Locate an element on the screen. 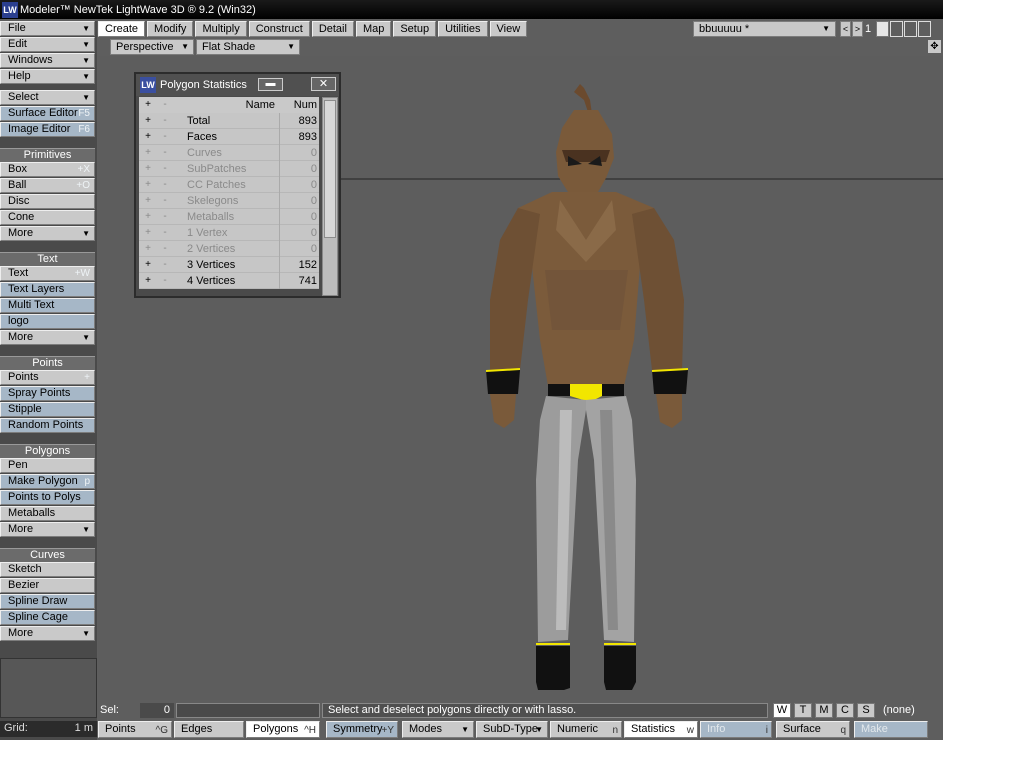 The width and height of the screenshot is (1024, 769). numeric-button: Numeric n is located at coordinates (586, 729).